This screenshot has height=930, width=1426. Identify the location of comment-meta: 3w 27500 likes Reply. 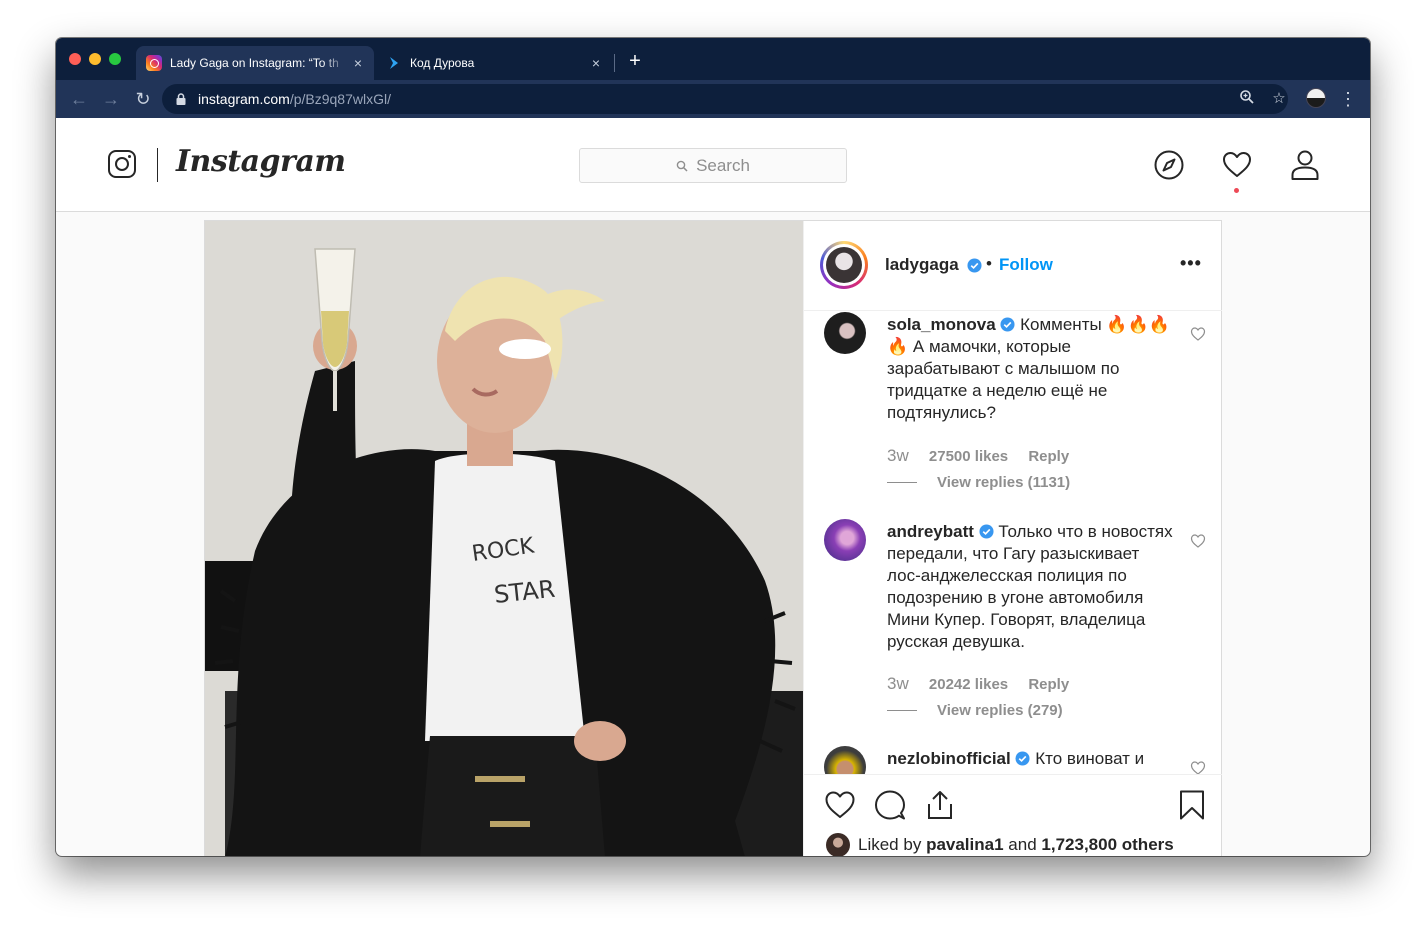
(986, 456).